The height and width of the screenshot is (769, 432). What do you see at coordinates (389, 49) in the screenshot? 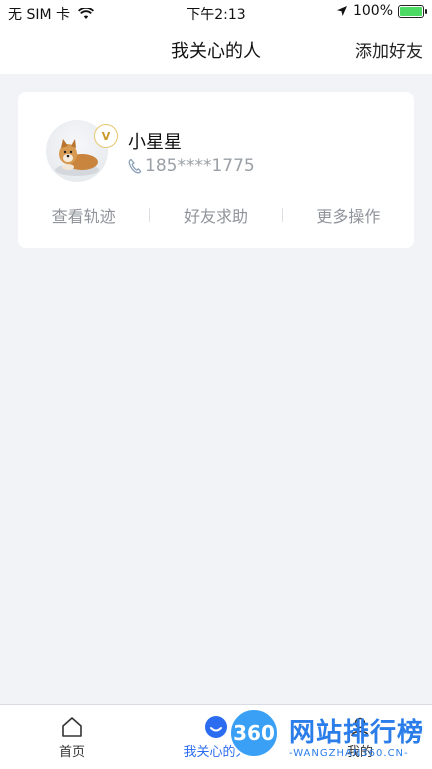
I see `add-friend-button: 添加好友` at bounding box center [389, 49].